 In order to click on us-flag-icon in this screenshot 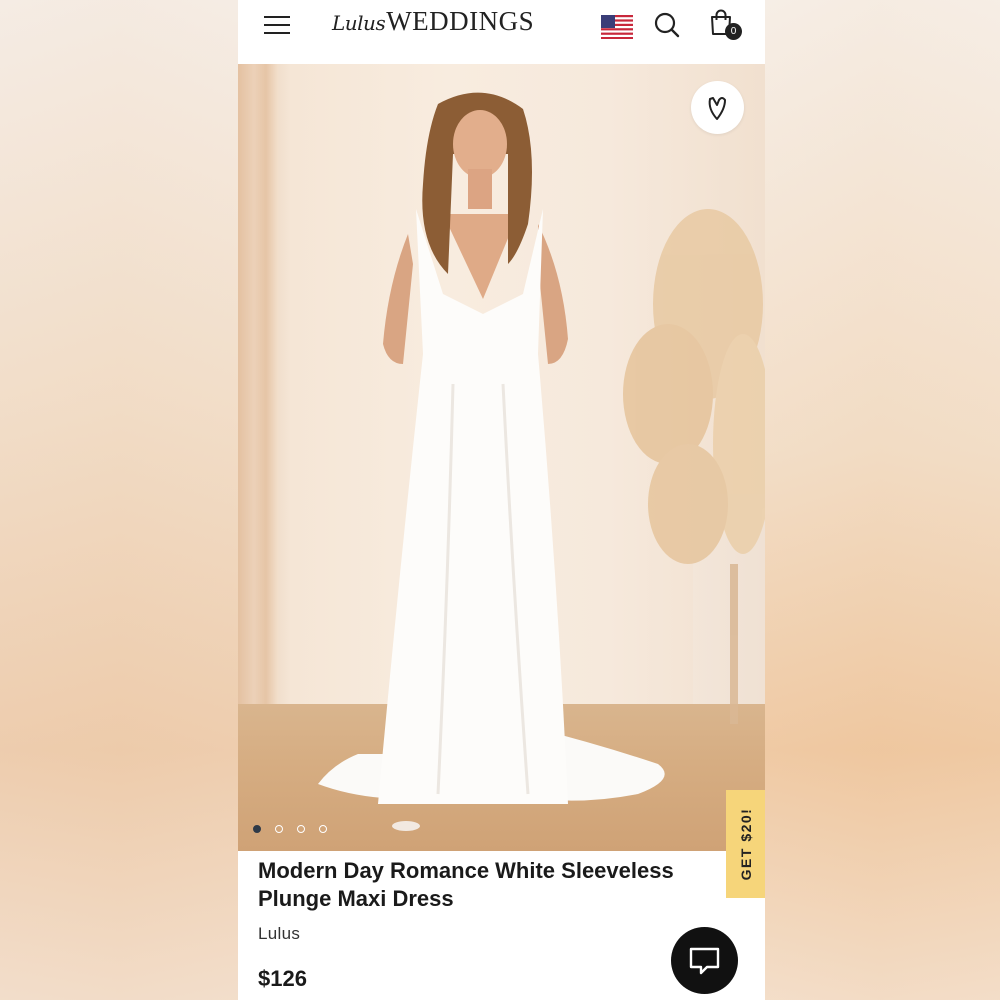, I will do `click(617, 27)`.